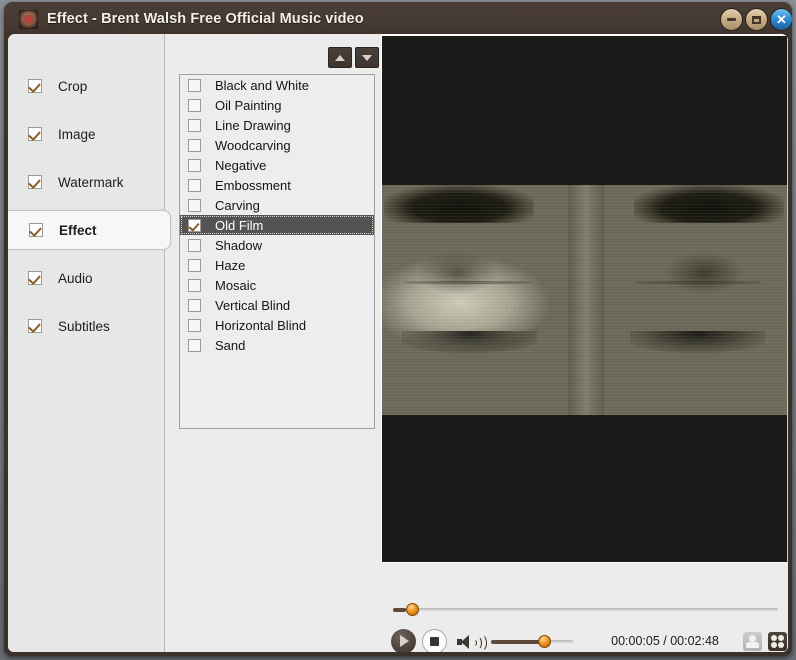 The height and width of the screenshot is (660, 796). Describe the element at coordinates (253, 185) in the screenshot. I see `list-item-label: Embossment` at that location.